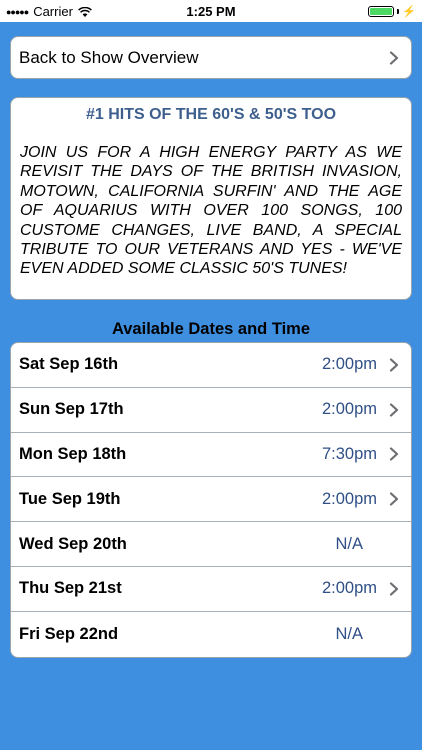  Describe the element at coordinates (211, 410) in the screenshot. I see `date-row-sun-sep-17: Sun Sep 17th 2:00pm` at that location.